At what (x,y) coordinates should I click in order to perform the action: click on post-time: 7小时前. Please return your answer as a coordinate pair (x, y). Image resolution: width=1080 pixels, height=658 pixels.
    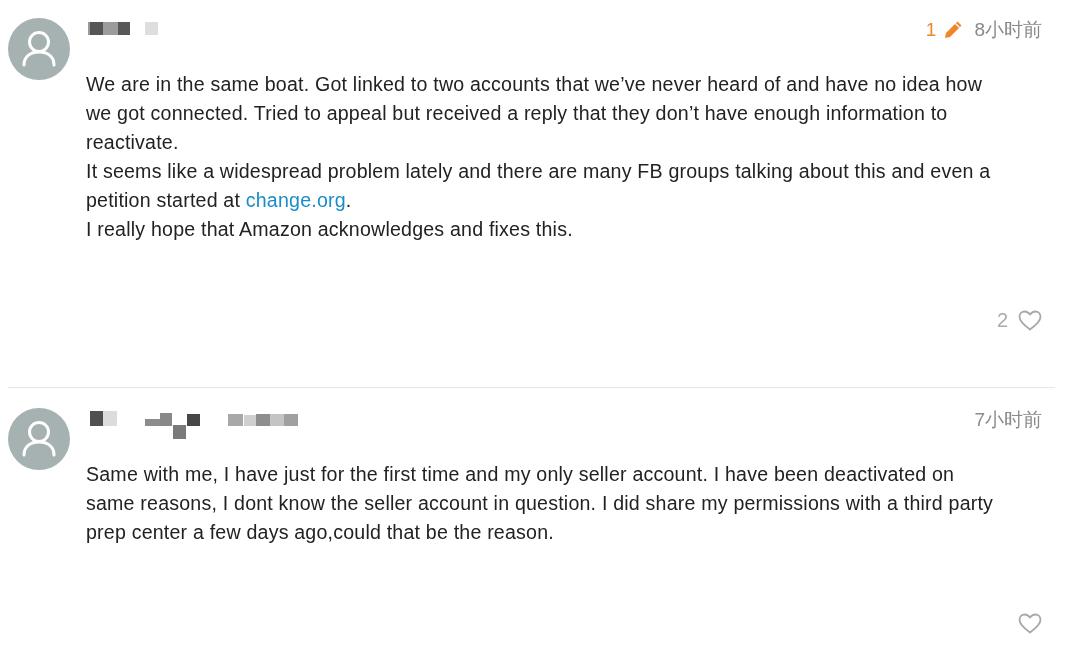
    Looking at the image, I should click on (1008, 420).